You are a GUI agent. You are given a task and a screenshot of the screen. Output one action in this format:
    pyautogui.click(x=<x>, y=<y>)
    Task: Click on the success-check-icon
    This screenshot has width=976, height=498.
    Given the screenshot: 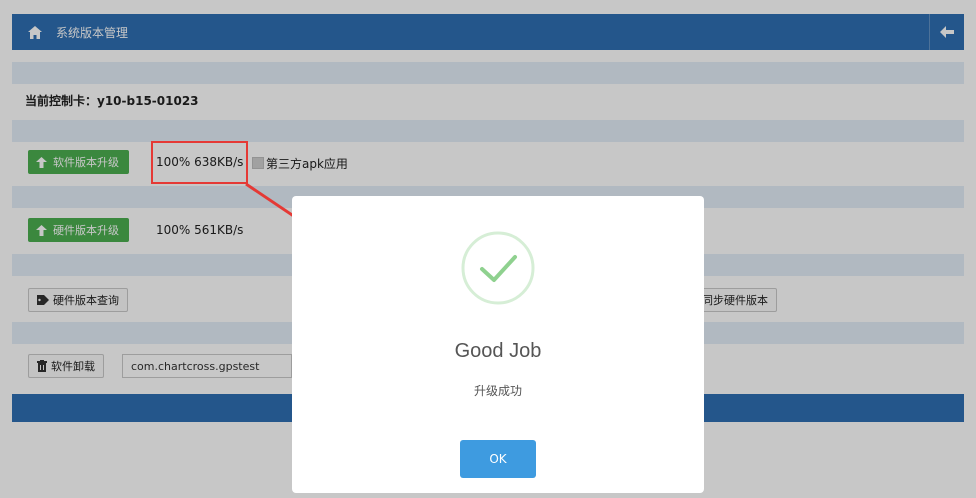 What is the action you would take?
    pyautogui.click(x=498, y=268)
    